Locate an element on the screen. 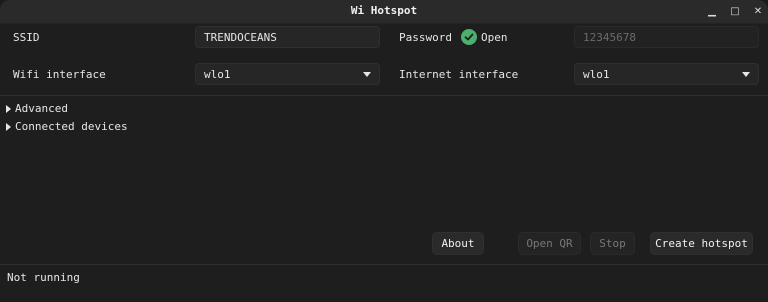  maximize-icon: □ is located at coordinates (735, 11).